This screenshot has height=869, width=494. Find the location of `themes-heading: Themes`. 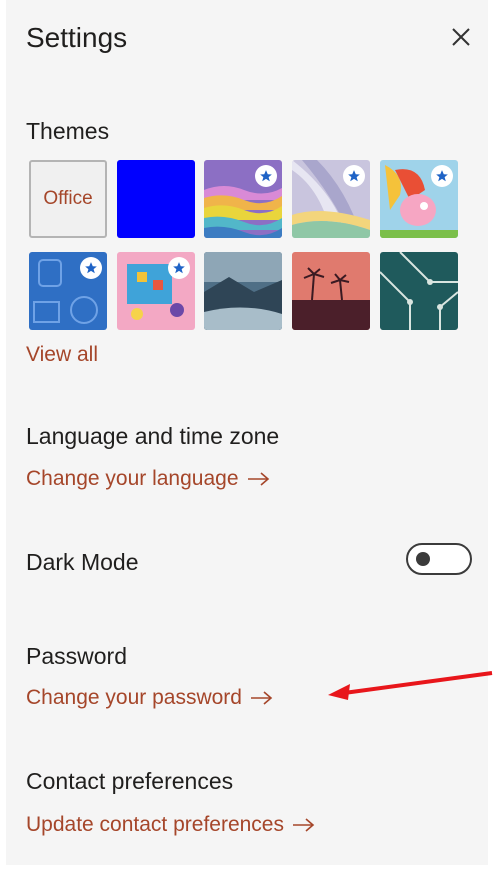

themes-heading: Themes is located at coordinates (68, 131).